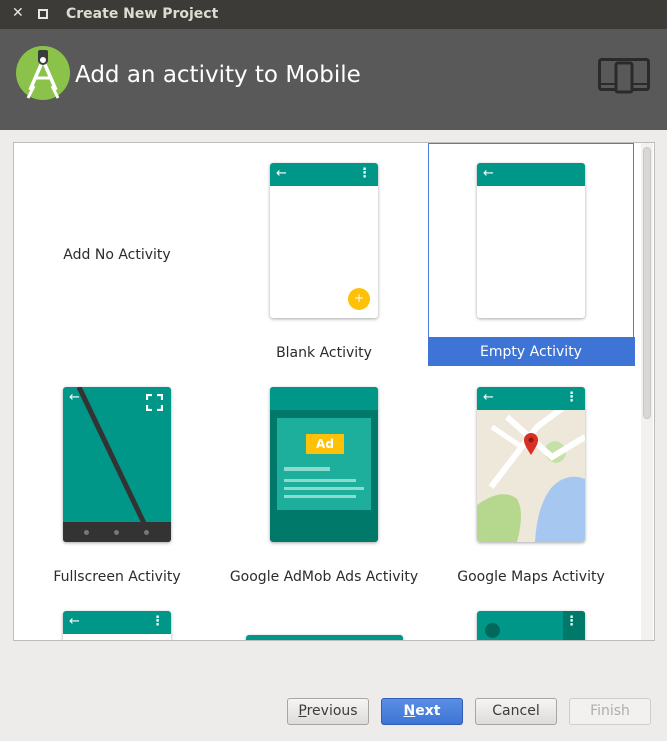 This screenshot has height=741, width=667. I want to click on wizard-buttons: Previous Next Cancel Finish, so click(333, 712).